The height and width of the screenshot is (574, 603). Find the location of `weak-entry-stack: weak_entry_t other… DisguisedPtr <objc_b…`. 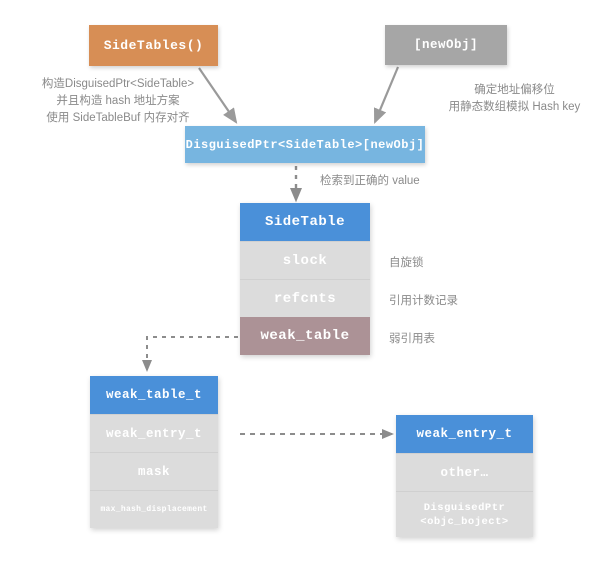

weak-entry-stack: weak_entry_t other… DisguisedPtr <objc_b… is located at coordinates (464, 476).